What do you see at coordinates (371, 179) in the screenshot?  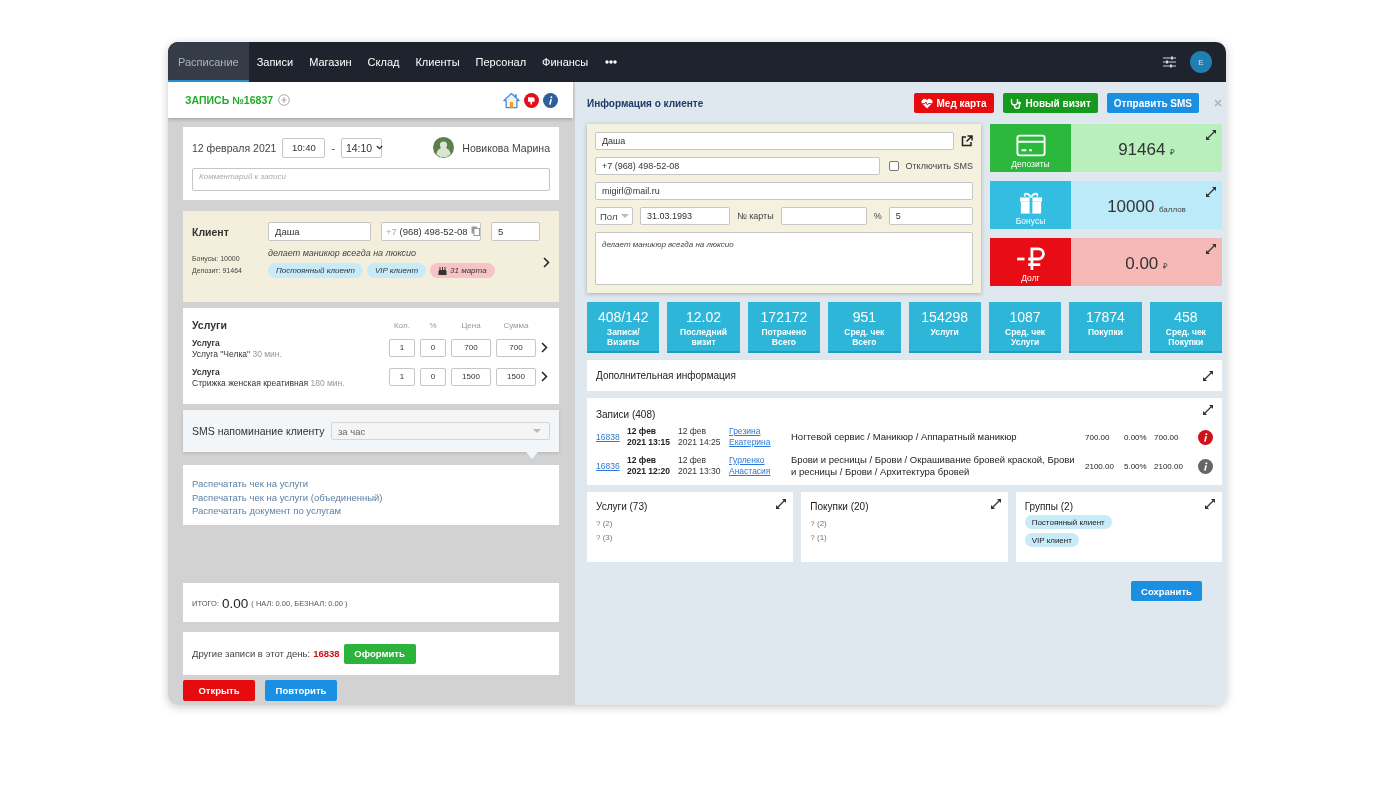 I see `comment-field: Комментарий к записи` at bounding box center [371, 179].